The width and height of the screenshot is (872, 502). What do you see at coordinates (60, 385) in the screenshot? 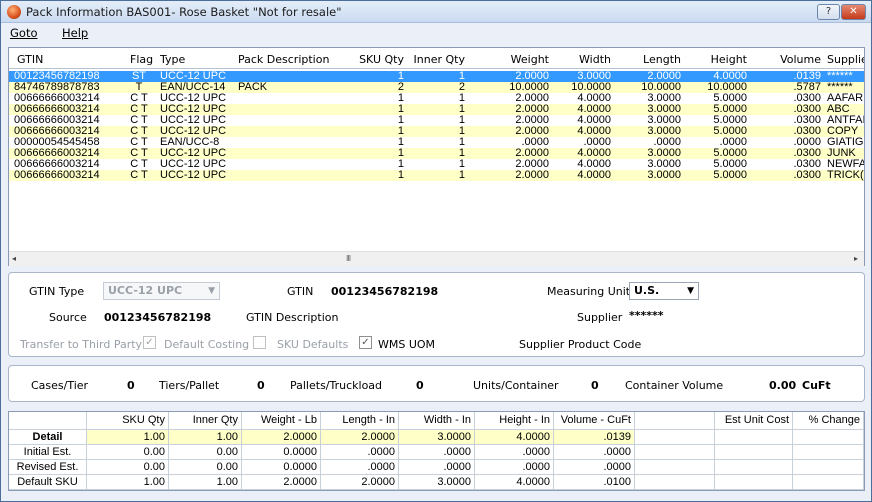
I see `cases-tier-label: Cases/Tier` at bounding box center [60, 385].